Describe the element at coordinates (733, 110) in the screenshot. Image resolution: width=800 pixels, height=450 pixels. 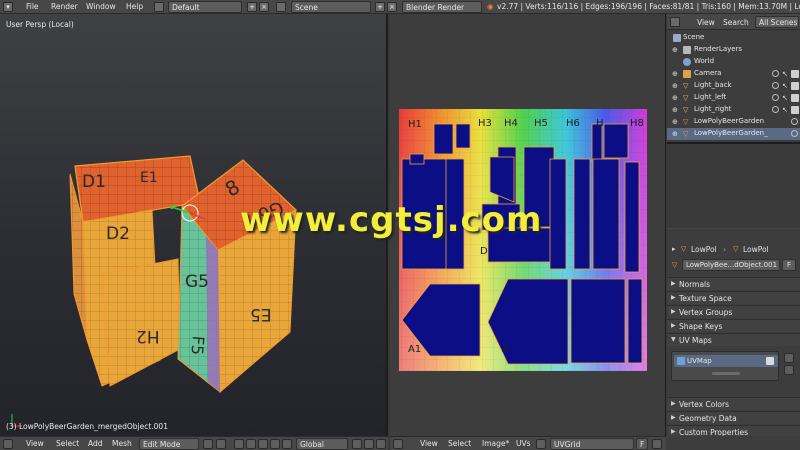
I see `outliner-item-light-right: ⊕ ▽ Light_right ↖` at that location.